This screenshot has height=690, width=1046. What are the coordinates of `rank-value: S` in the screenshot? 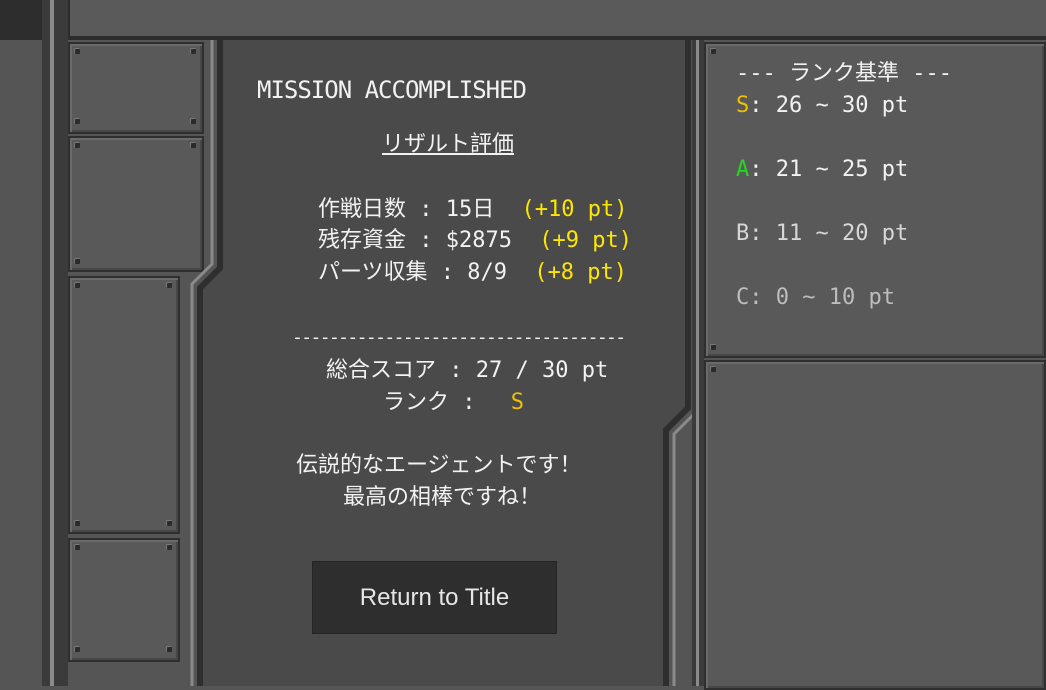 It's located at (517, 402).